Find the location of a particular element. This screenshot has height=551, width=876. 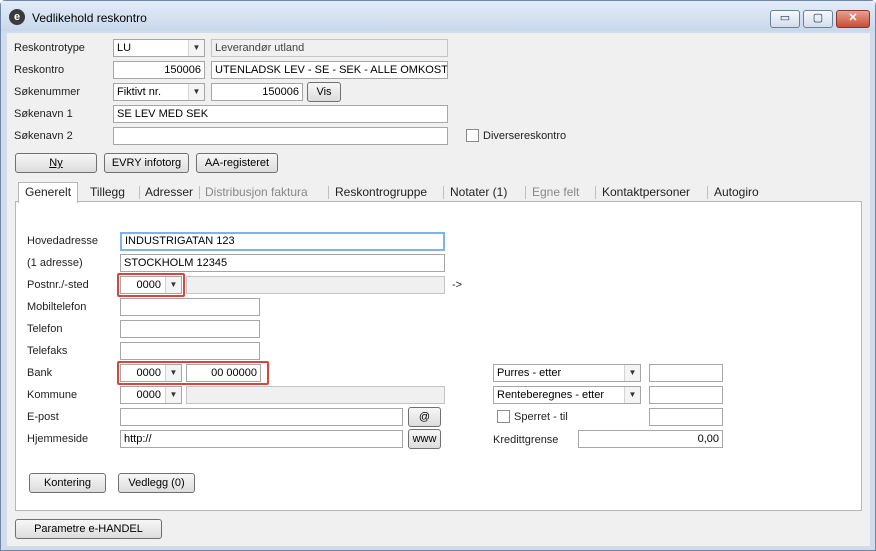

close-button: ✕ is located at coordinates (853, 19).